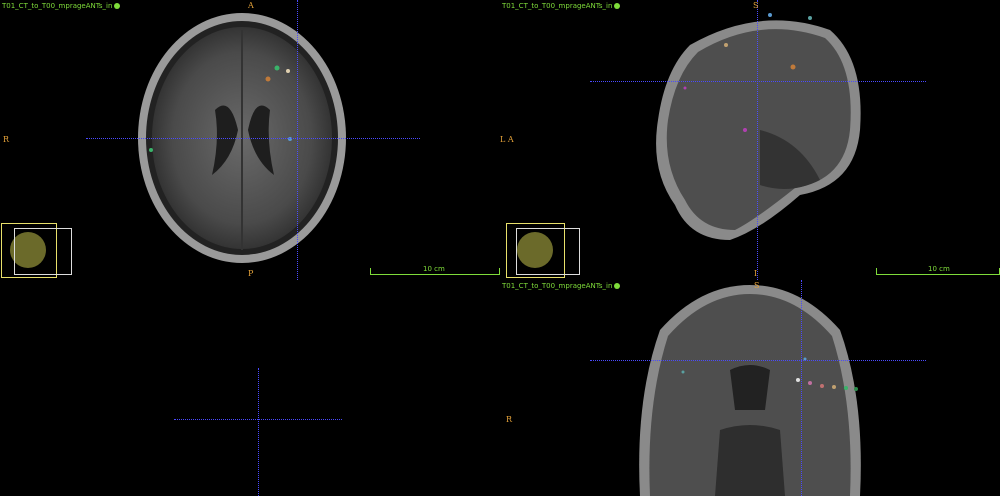 This screenshot has width=1000, height=496. What do you see at coordinates (251, 273) in the screenshot?
I see `orientation-bottom: P` at bounding box center [251, 273].